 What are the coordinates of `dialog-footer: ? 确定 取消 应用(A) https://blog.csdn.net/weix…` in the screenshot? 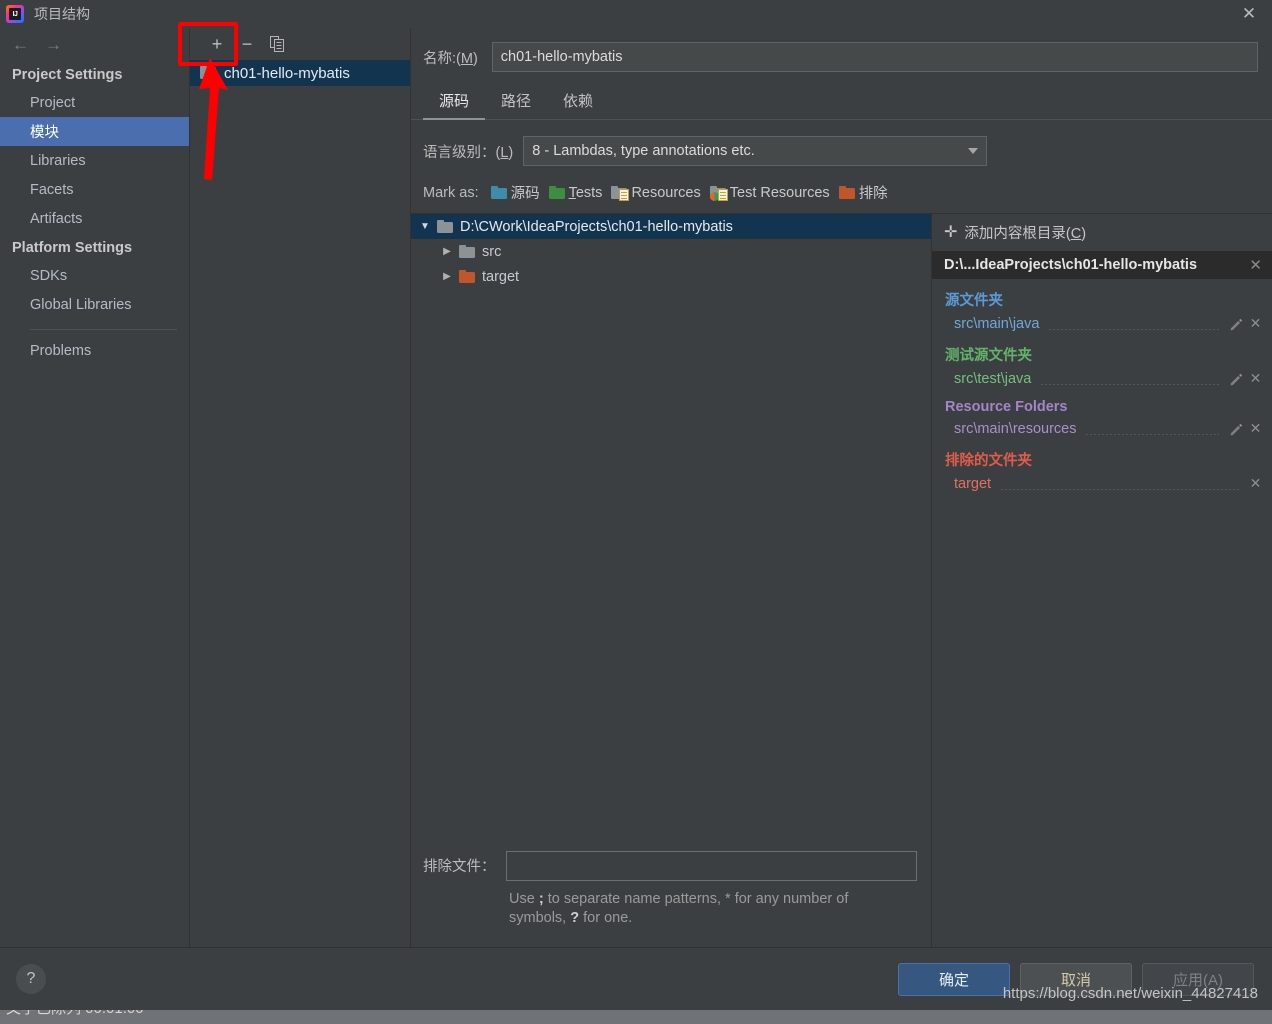 It's located at (636, 978).